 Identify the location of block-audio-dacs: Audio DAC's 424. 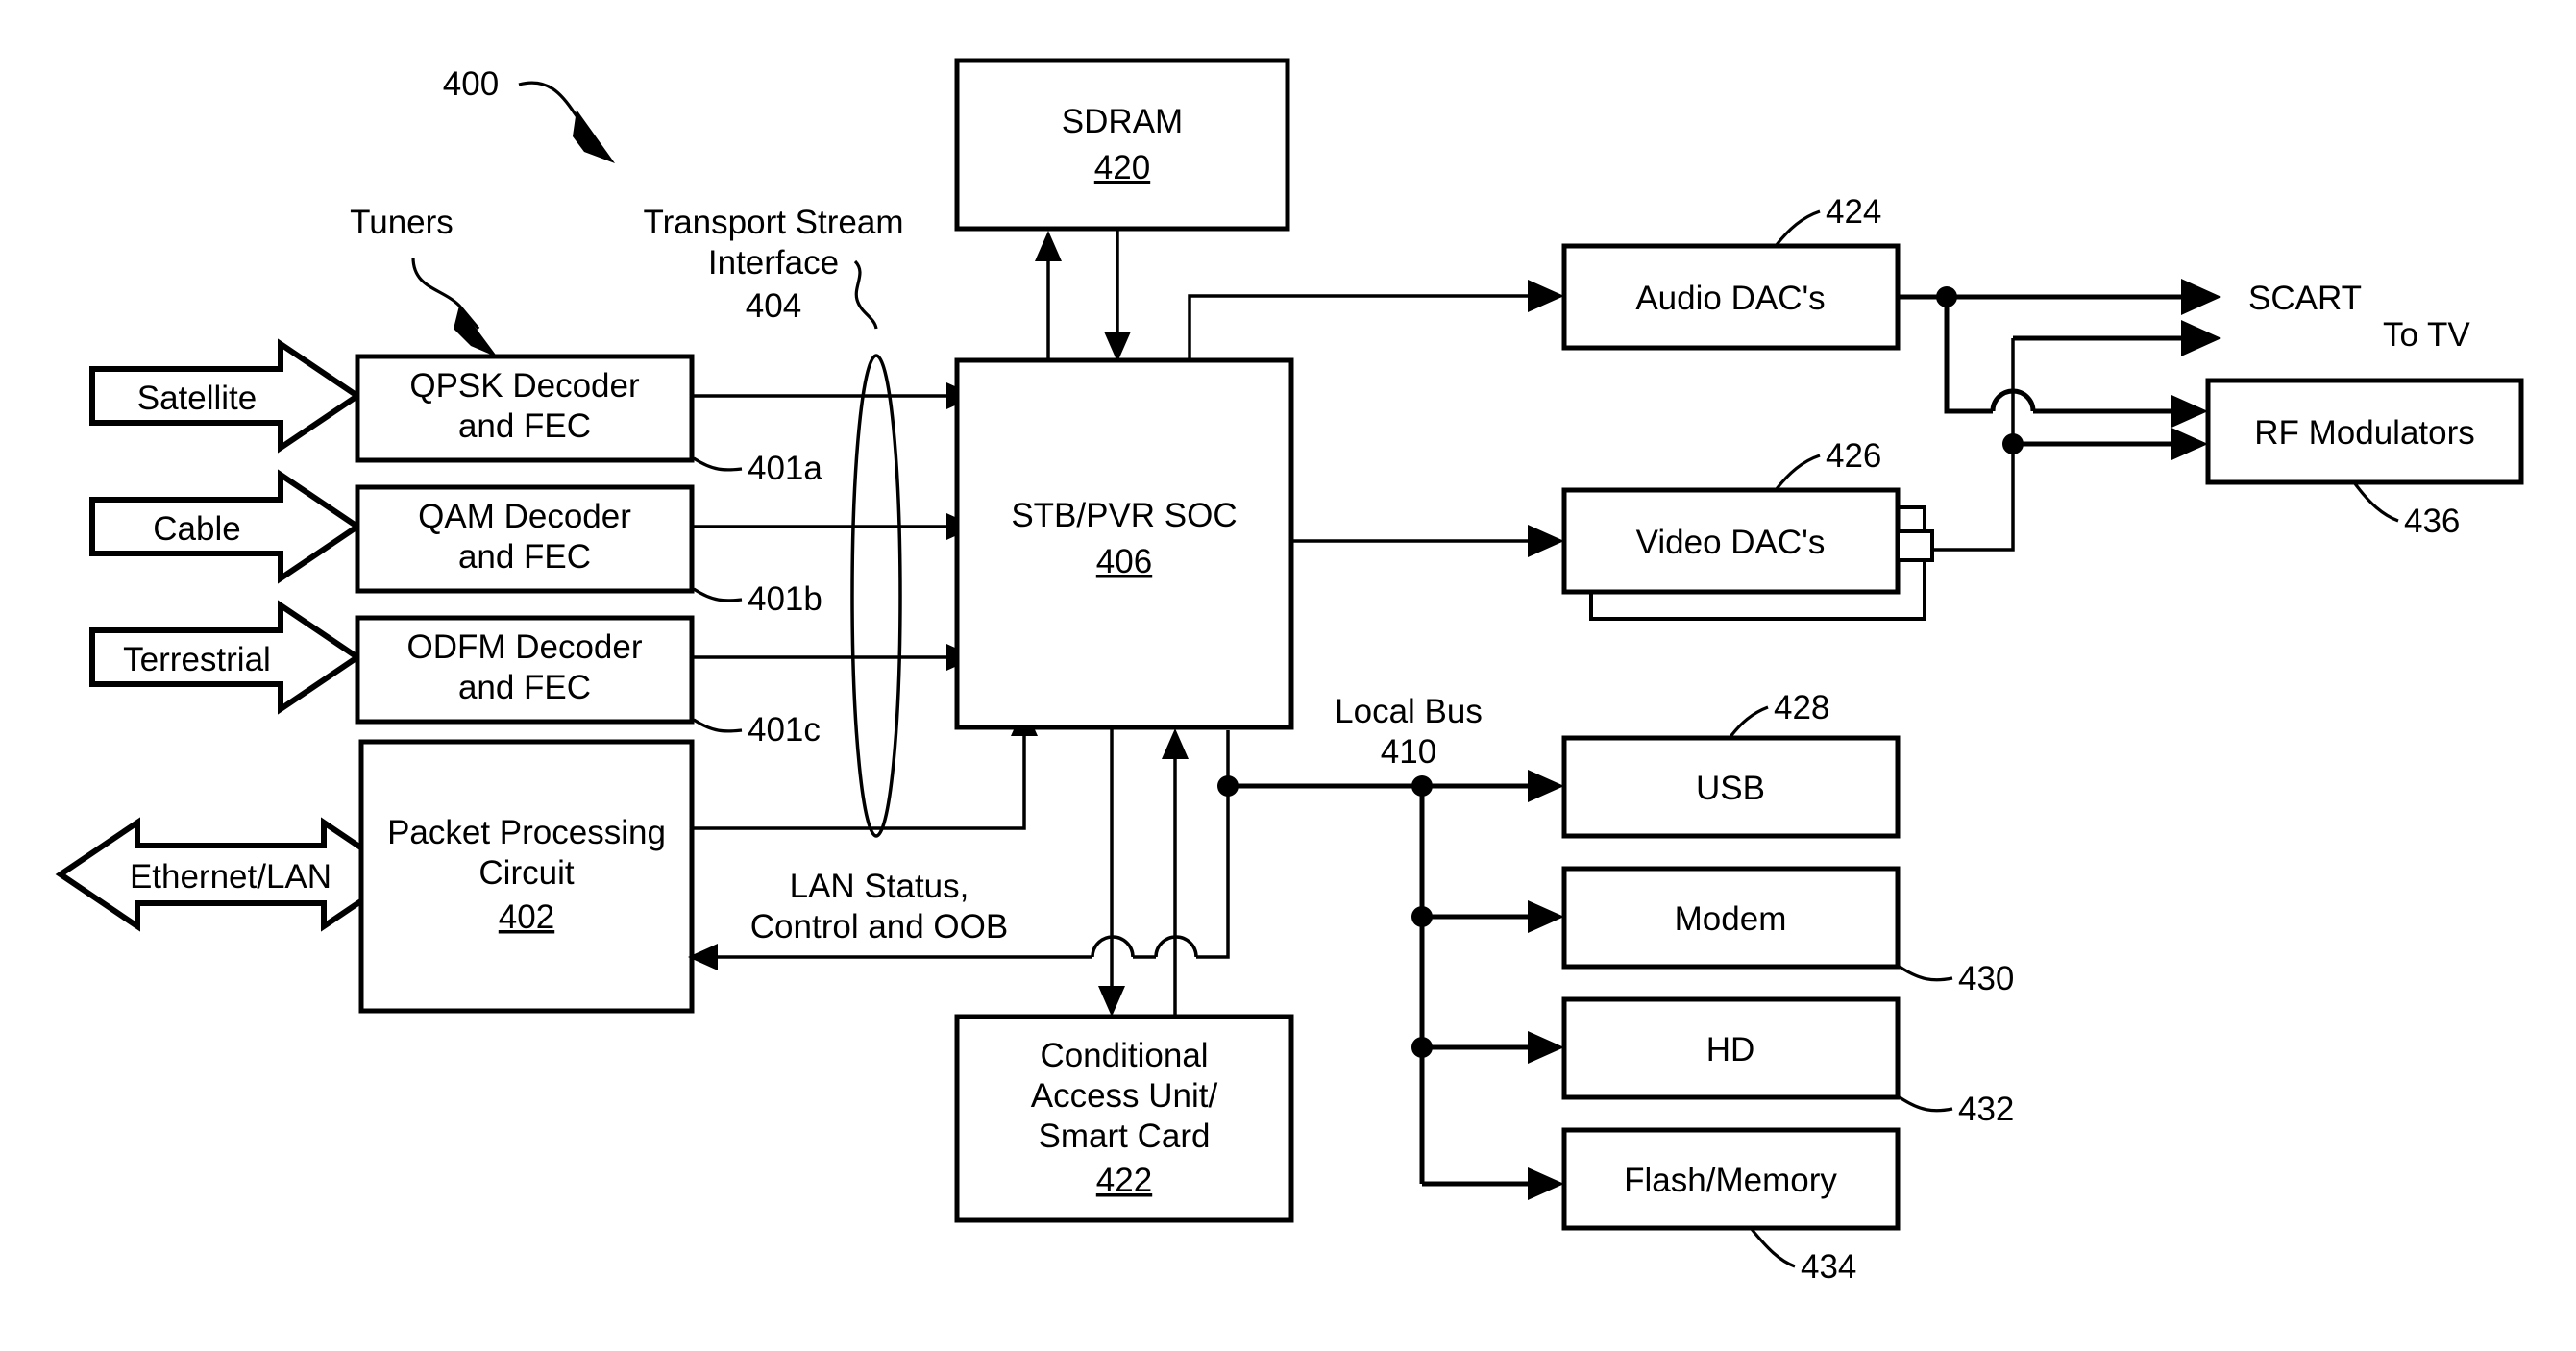
(1731, 272).